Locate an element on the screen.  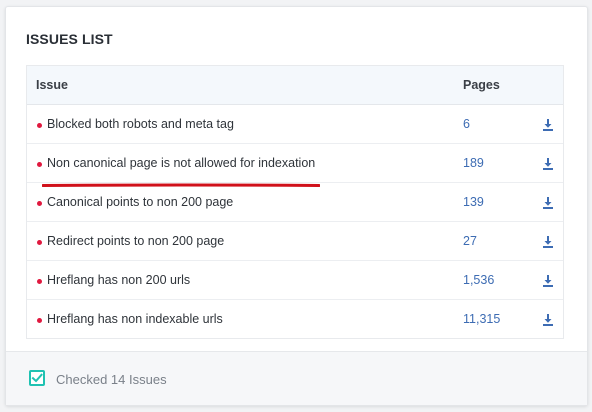
checkbox-check-icon is located at coordinates (37, 378).